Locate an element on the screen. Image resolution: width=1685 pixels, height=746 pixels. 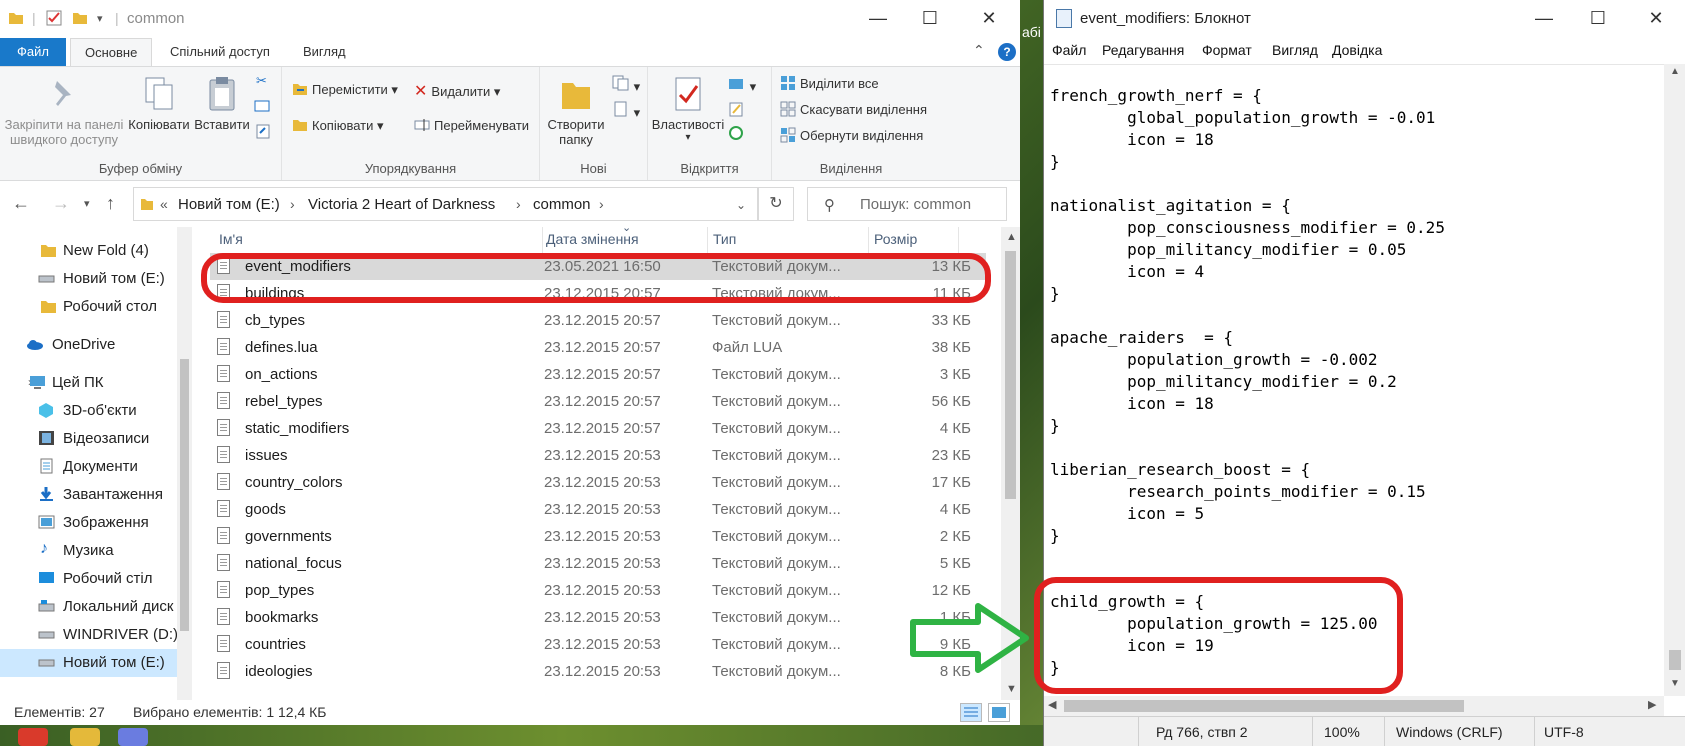
file-list-scrollbar-thumb is located at coordinates (1010, 375).